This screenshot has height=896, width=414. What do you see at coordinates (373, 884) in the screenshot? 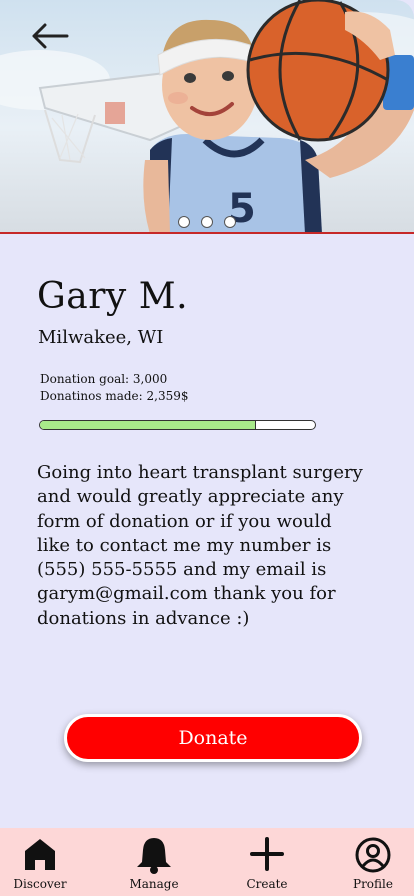
I see `nav-label-profile: Profile` at bounding box center [373, 884].